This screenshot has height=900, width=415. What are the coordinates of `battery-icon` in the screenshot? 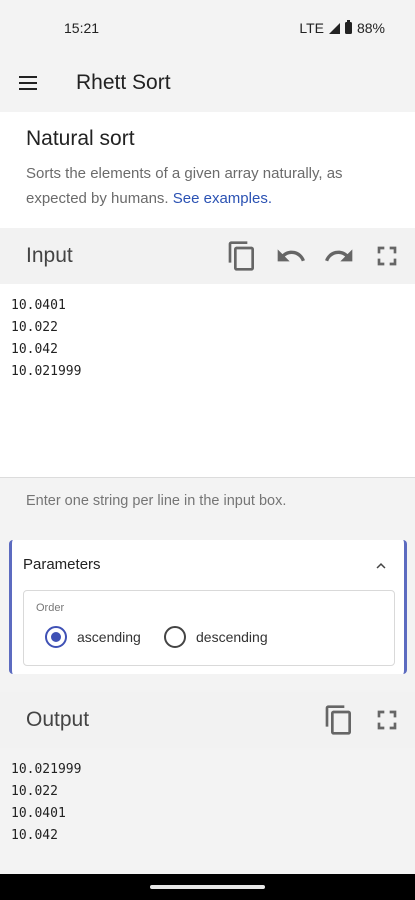 It's located at (348, 27).